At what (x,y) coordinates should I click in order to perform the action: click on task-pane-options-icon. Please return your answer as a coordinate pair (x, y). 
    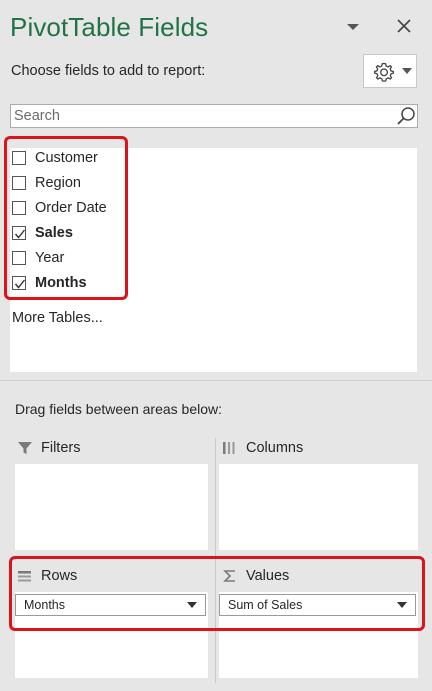
    Looking at the image, I should click on (353, 27).